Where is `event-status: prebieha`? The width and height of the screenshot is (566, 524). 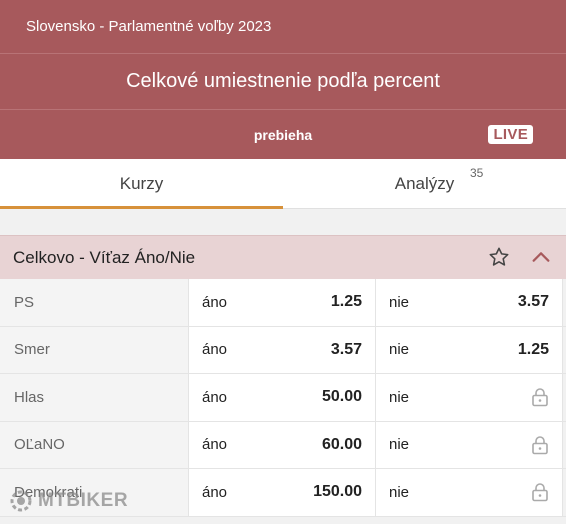 event-status: prebieha is located at coordinates (283, 134).